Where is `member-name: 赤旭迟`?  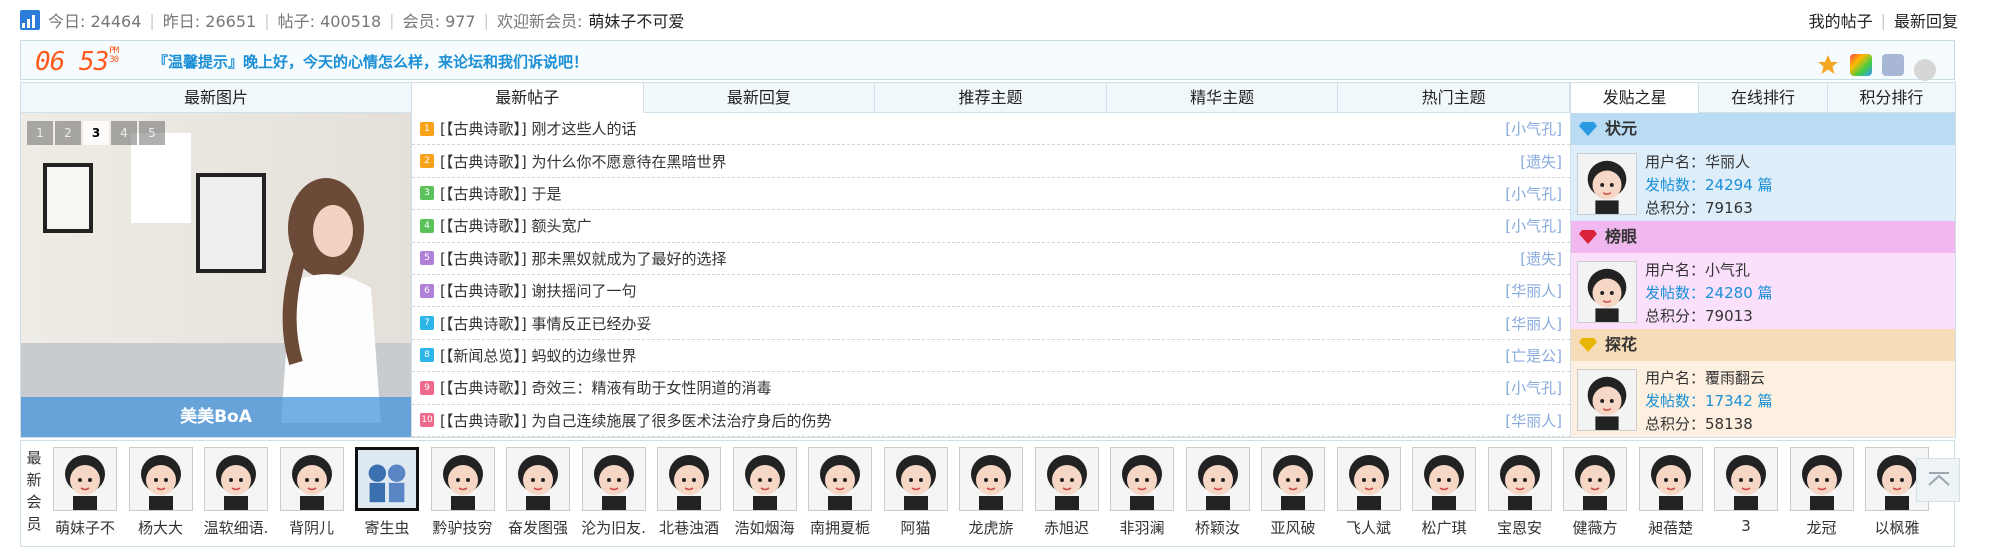
member-name: 赤旭迟 is located at coordinates (1067, 527).